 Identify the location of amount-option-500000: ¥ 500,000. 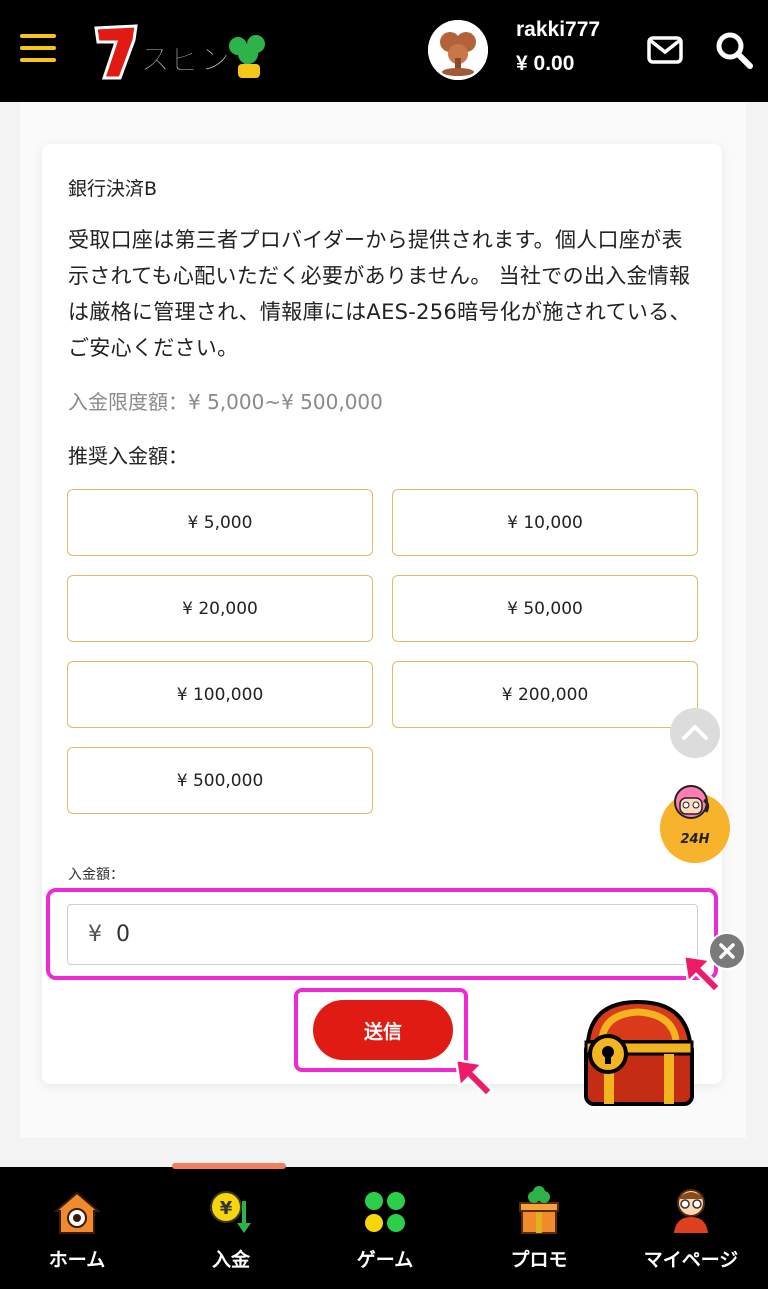
(220, 780).